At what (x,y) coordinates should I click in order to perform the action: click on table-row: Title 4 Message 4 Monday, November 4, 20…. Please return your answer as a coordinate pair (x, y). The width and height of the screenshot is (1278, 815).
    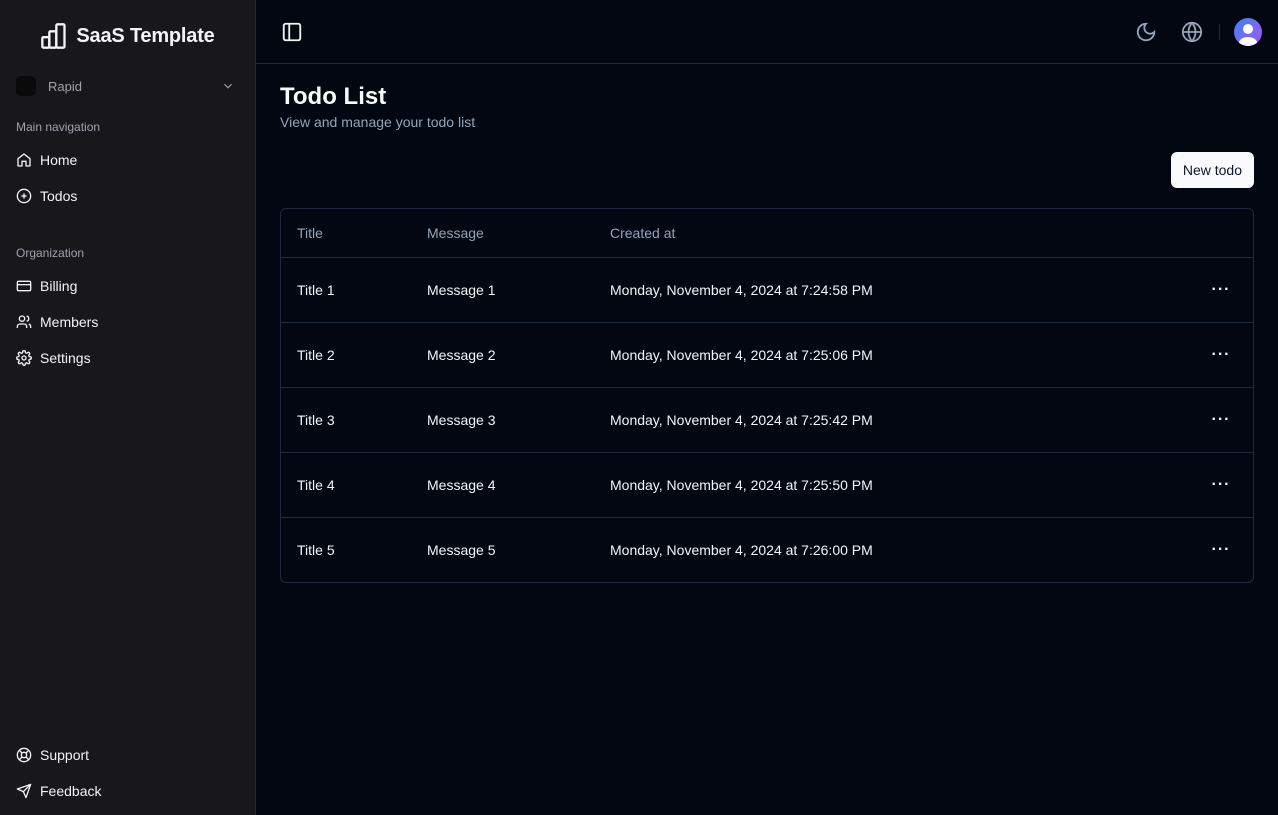
    Looking at the image, I should click on (767, 485).